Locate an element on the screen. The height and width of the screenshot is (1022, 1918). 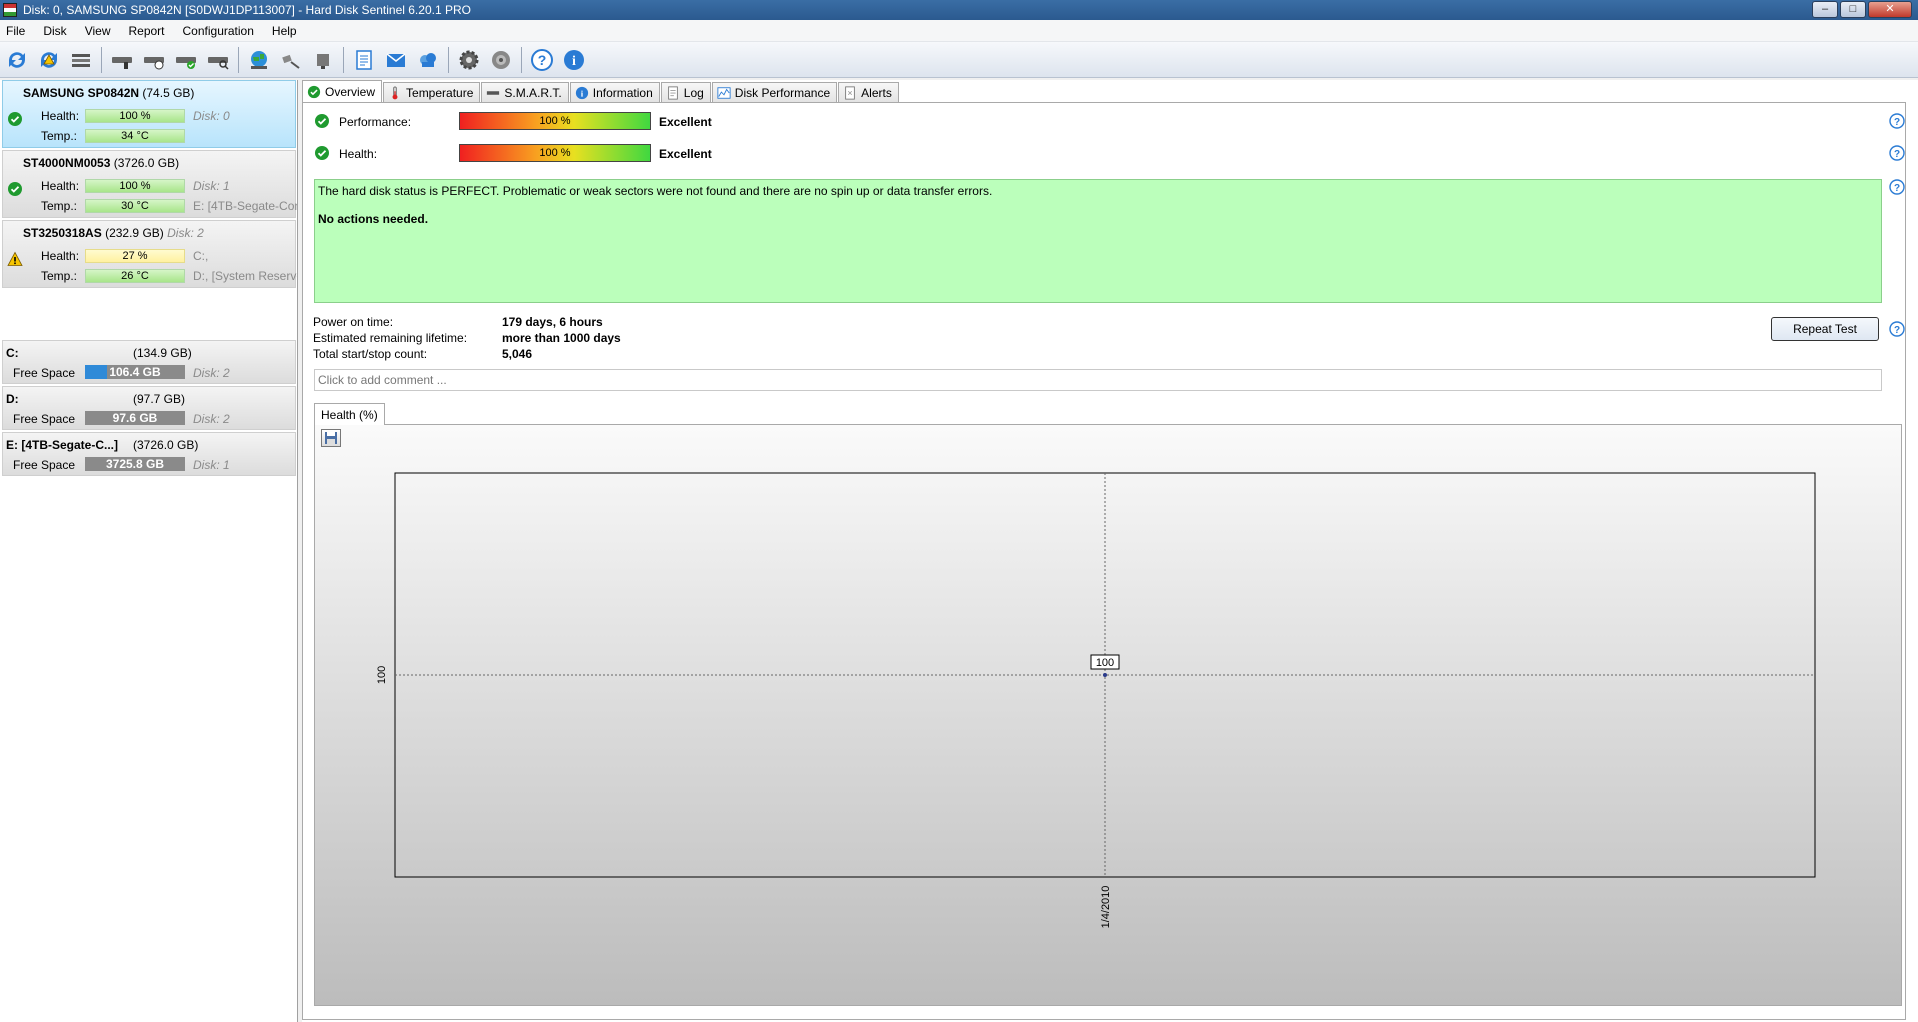
disk-search-icon is located at coordinates (218, 60).